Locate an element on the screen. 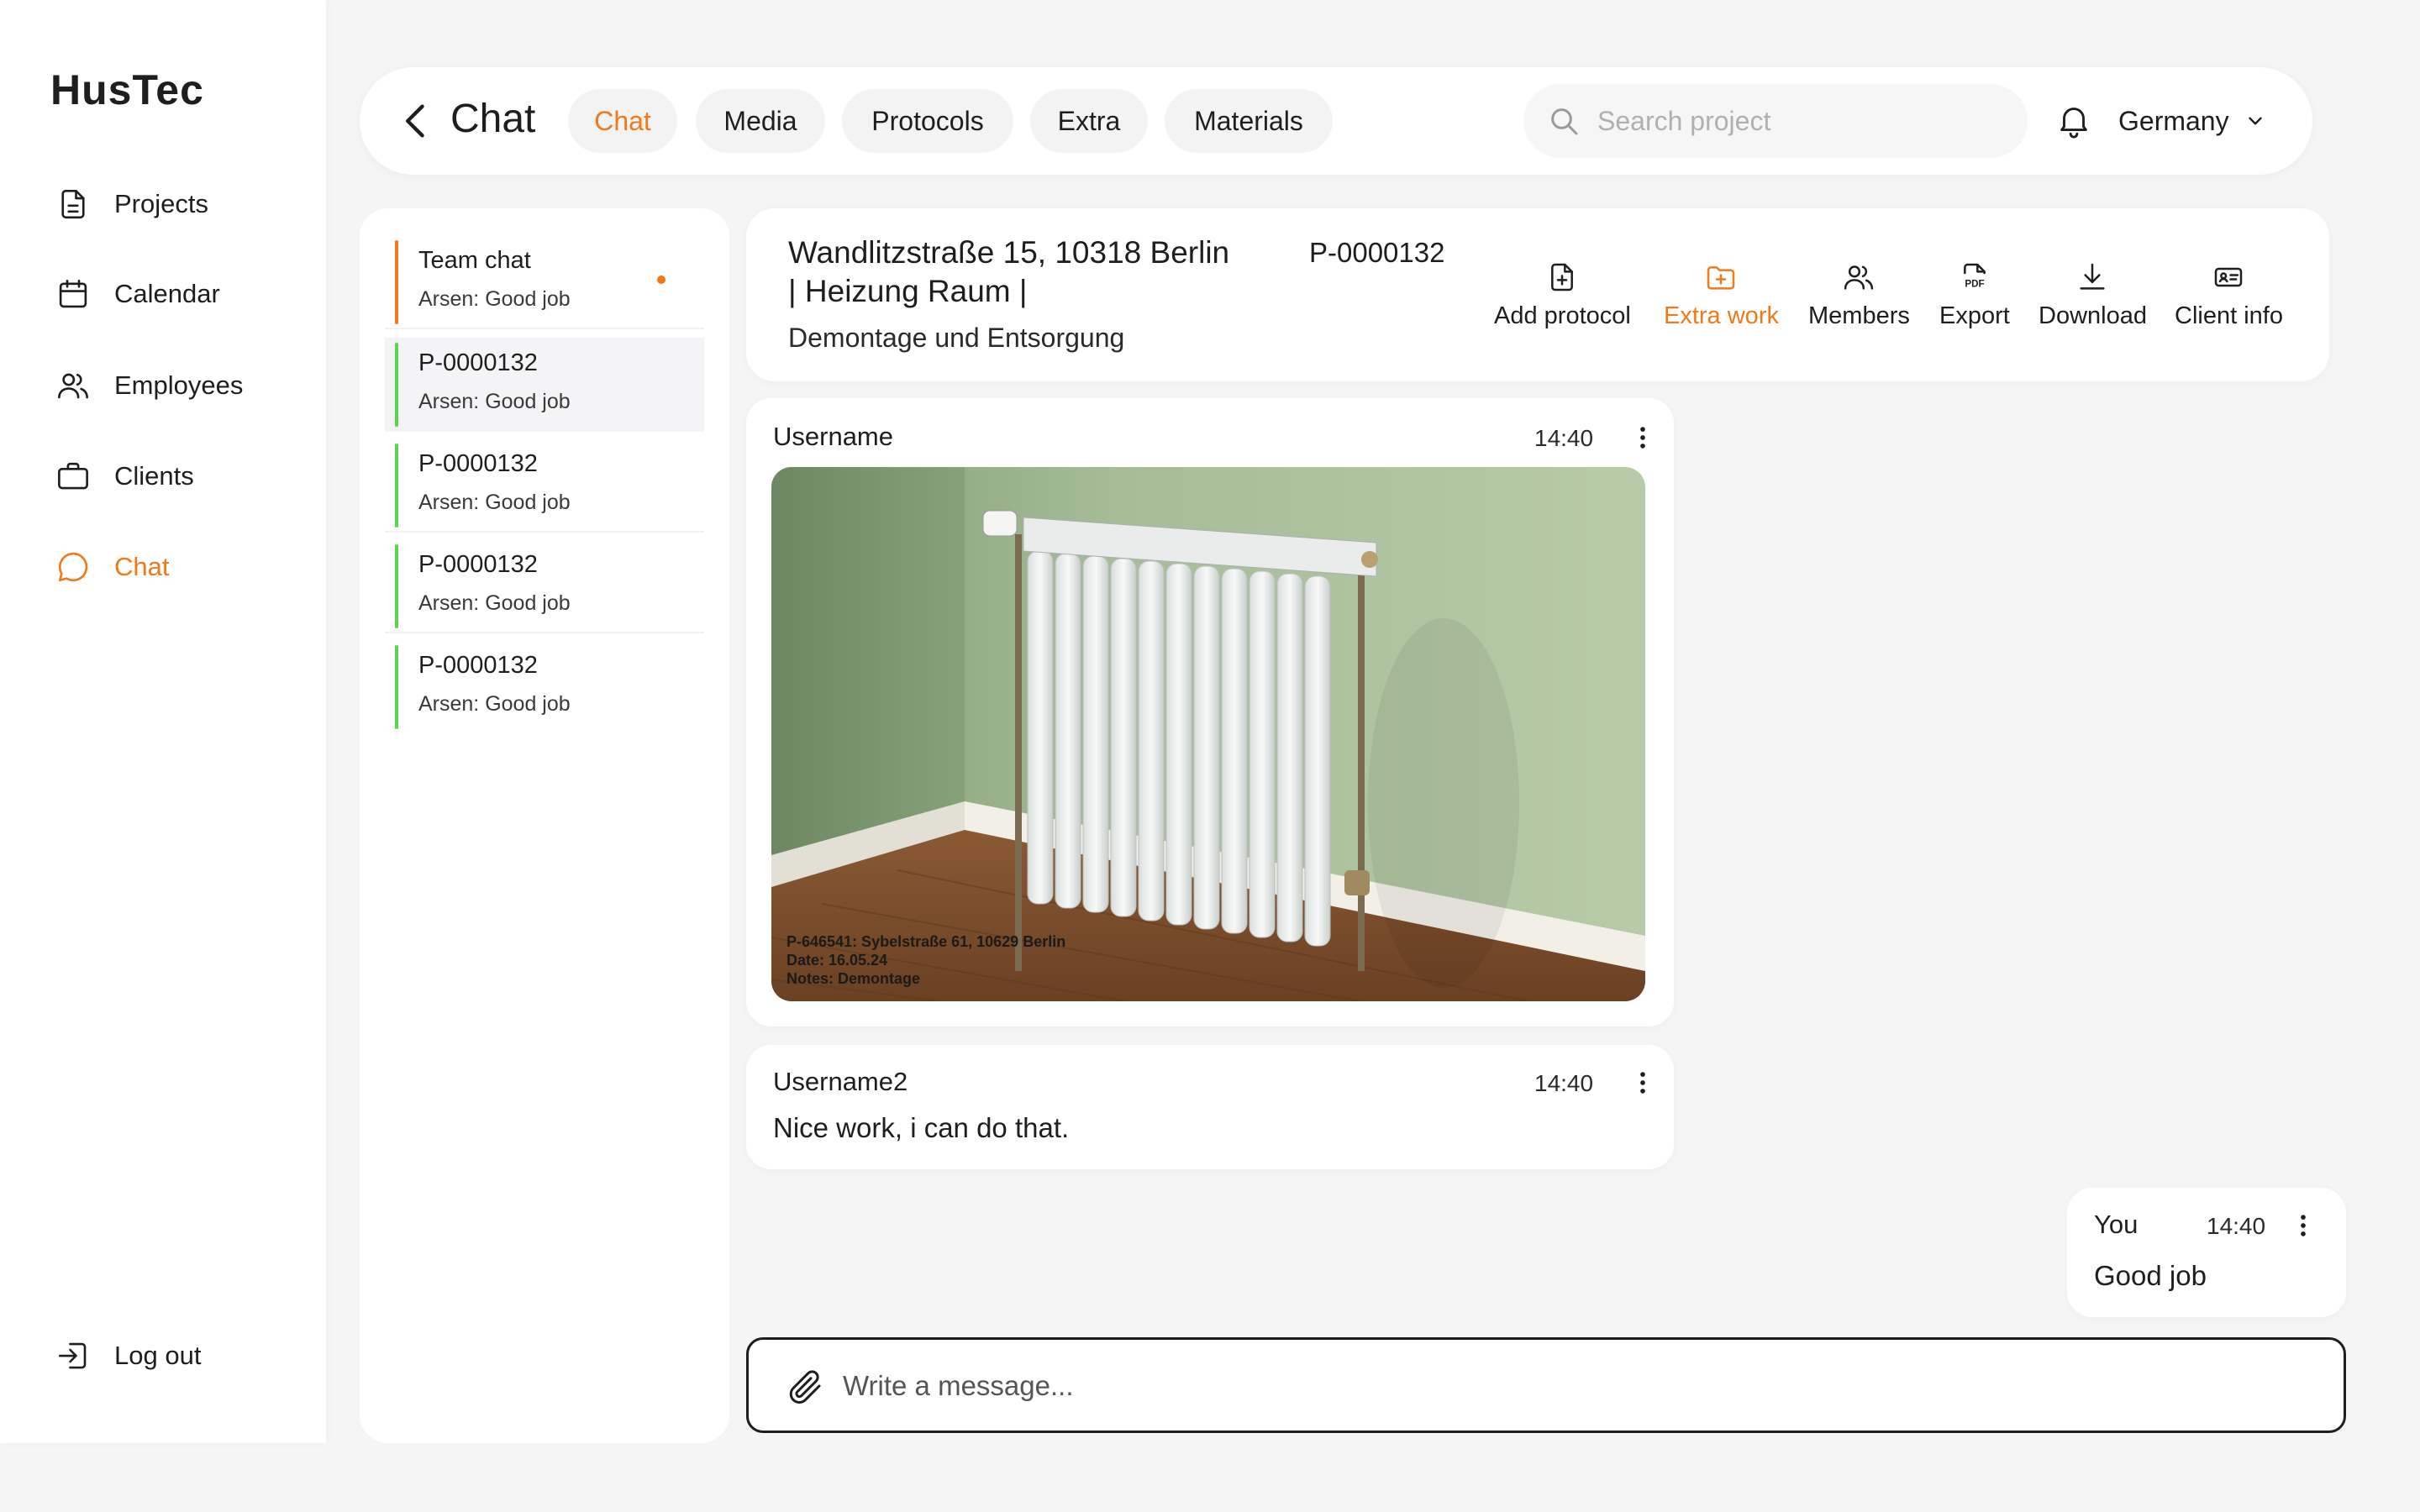  document-icon is located at coordinates (73, 204).